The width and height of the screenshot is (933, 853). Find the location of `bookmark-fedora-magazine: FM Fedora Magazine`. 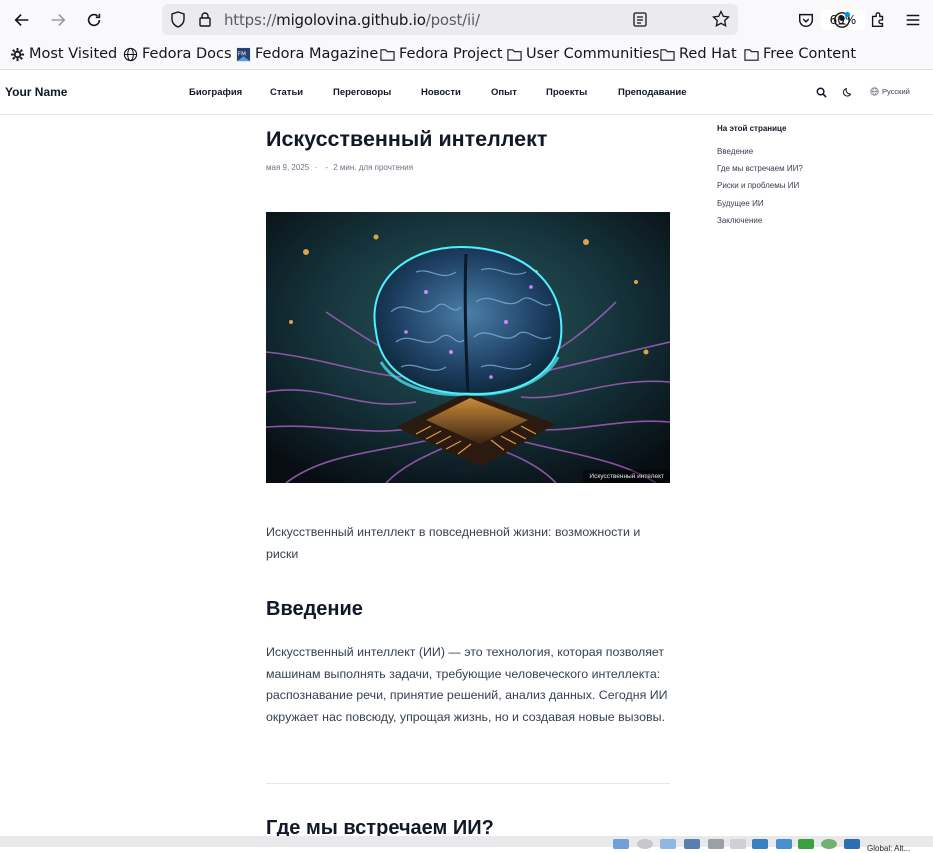

bookmark-fedora-magazine: FM Fedora Magazine is located at coordinates (307, 54).